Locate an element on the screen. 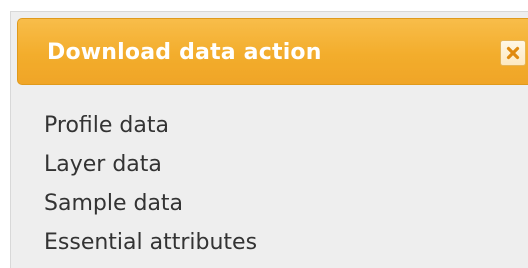 Image resolution: width=528 pixels, height=268 pixels. menu-item-profile-data: Profile data is located at coordinates (150, 125).